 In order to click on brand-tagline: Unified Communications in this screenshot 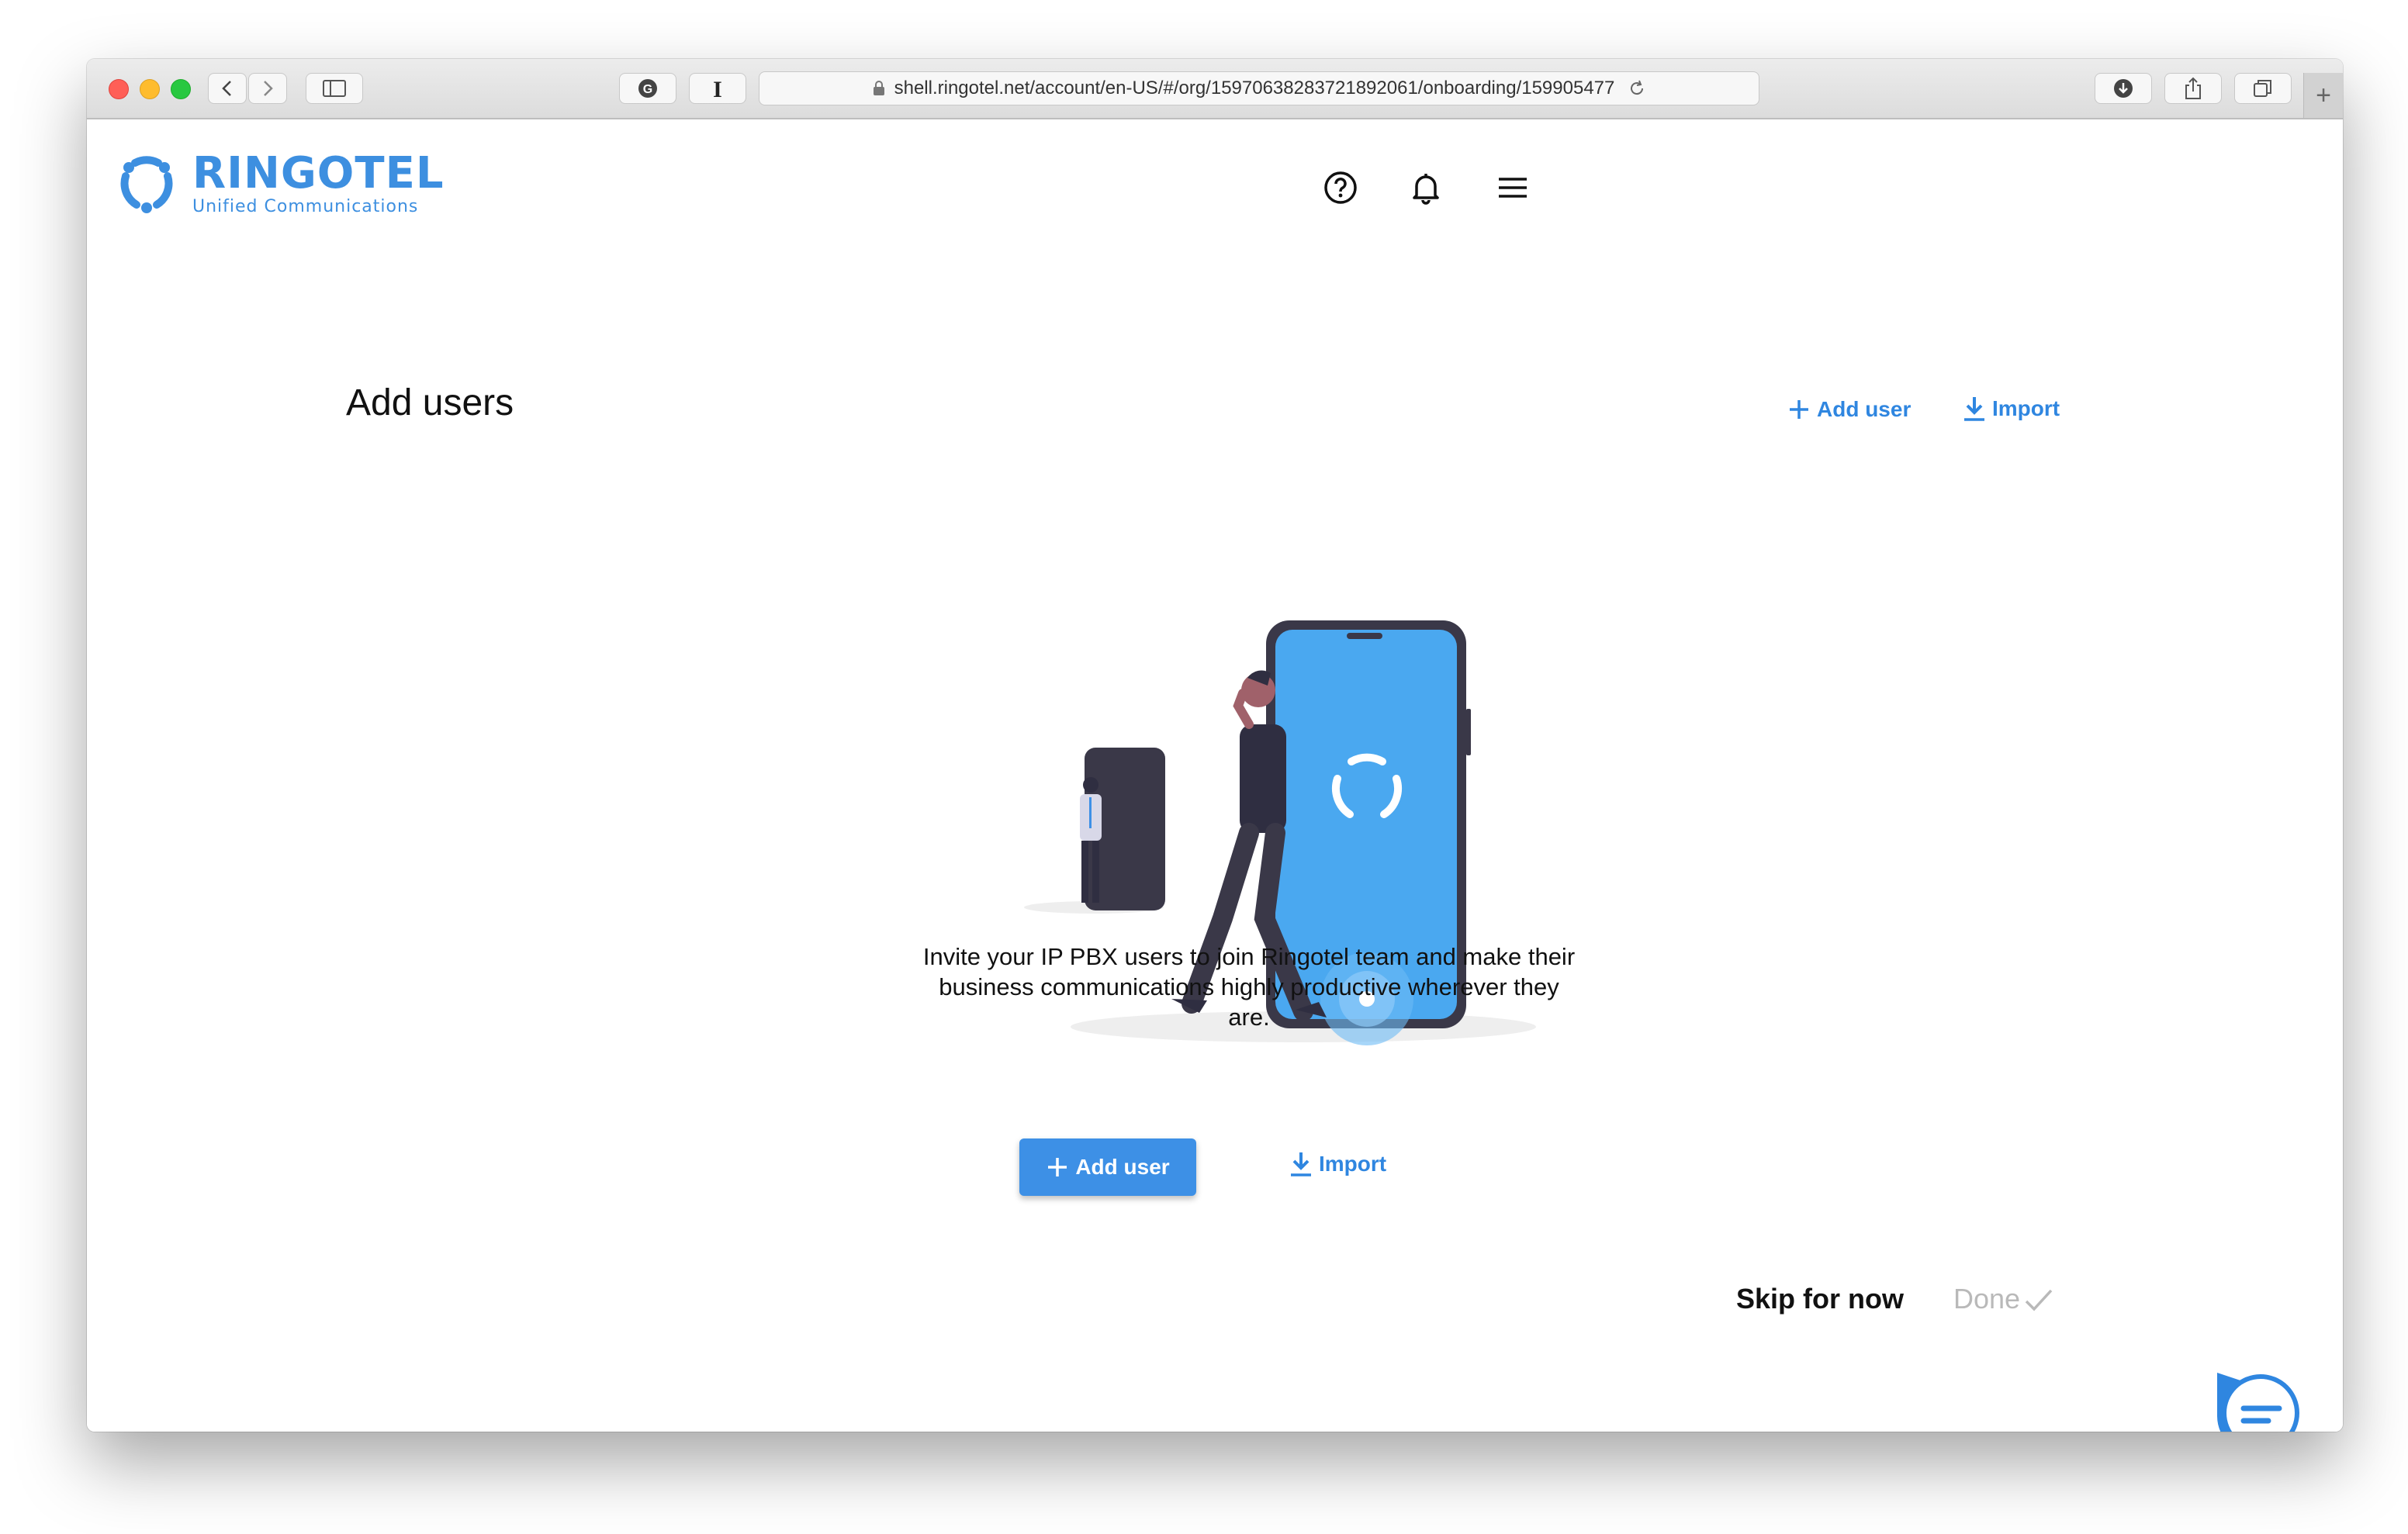, I will do `click(305, 206)`.